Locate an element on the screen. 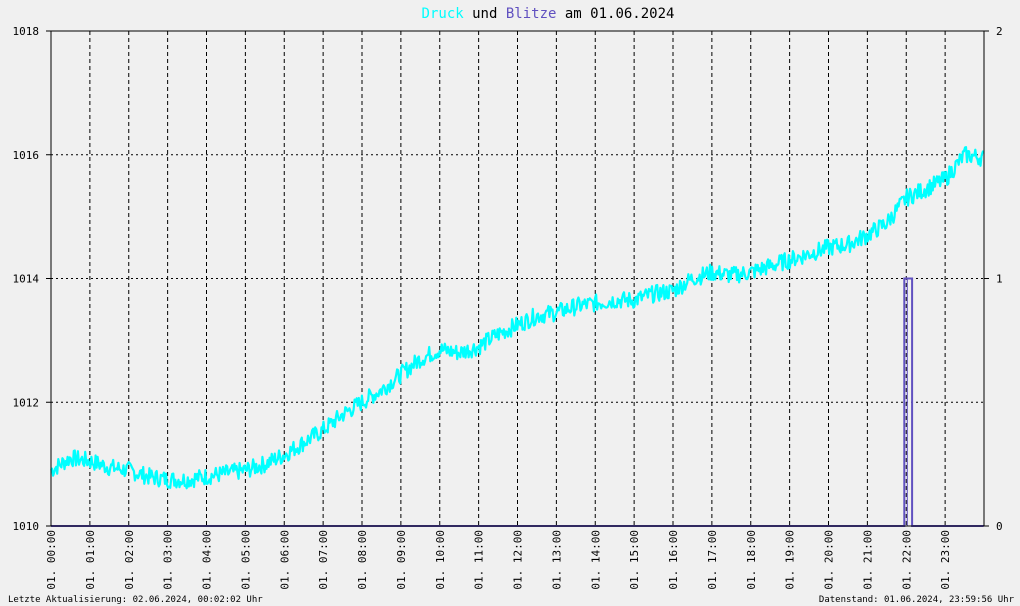 This screenshot has height=606, width=1020. x-tick-label: 01. 22:00 is located at coordinates (906, 560).